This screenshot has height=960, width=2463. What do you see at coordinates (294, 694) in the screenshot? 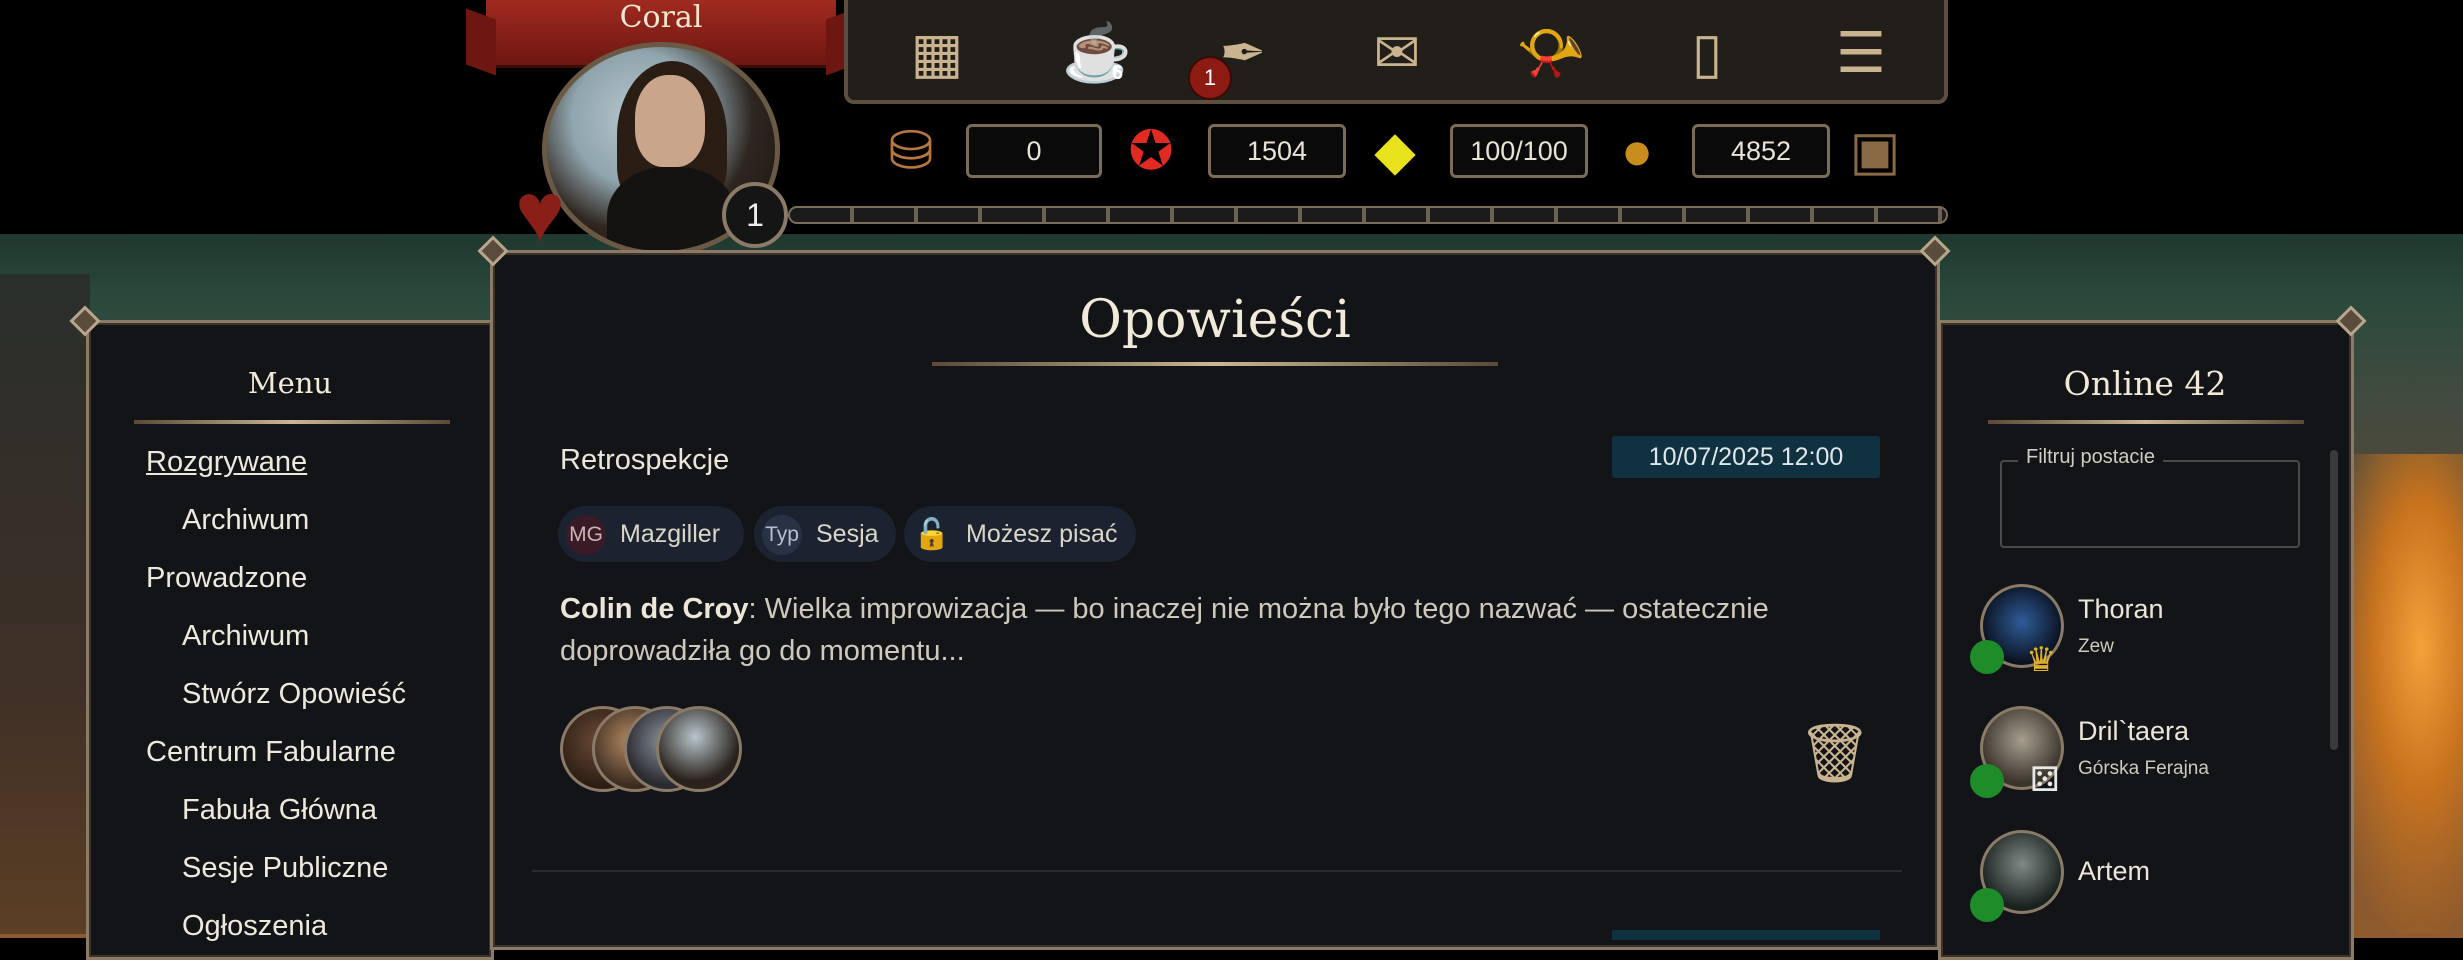
I see `menu-item-create-story: Stwórz Opowieść` at bounding box center [294, 694].